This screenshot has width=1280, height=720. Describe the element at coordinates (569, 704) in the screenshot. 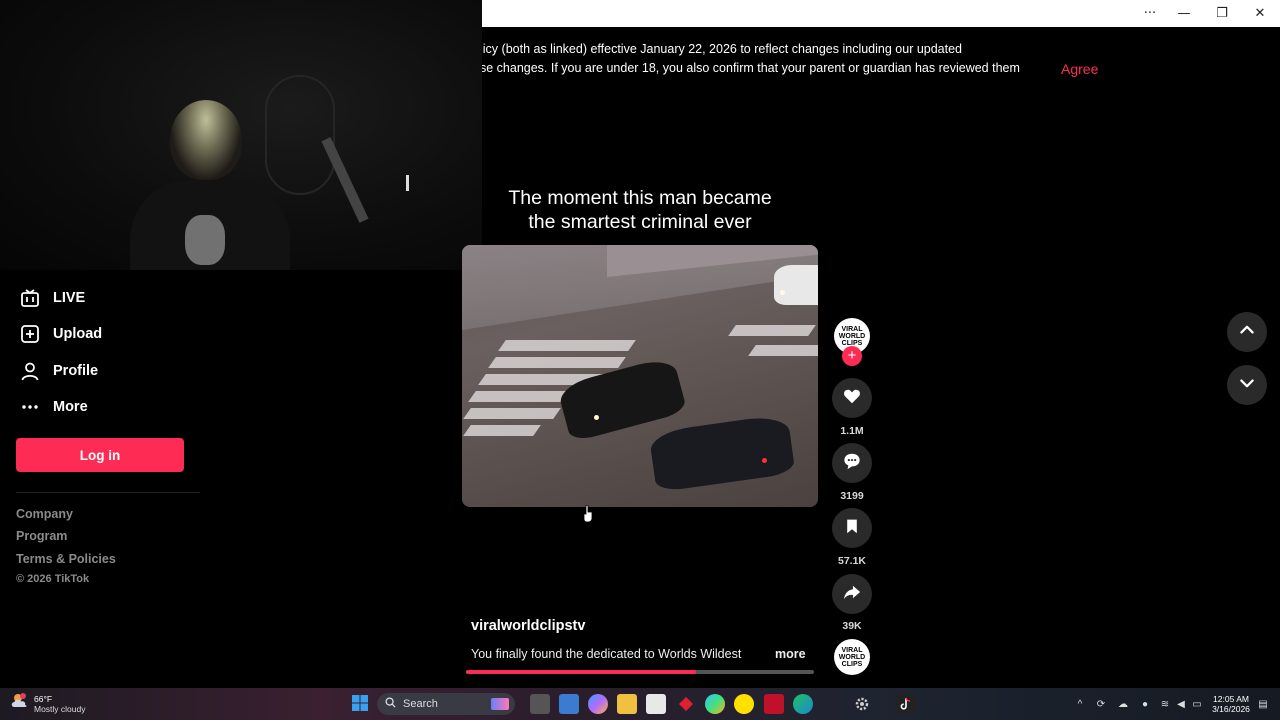

I see `file-app-icon` at that location.